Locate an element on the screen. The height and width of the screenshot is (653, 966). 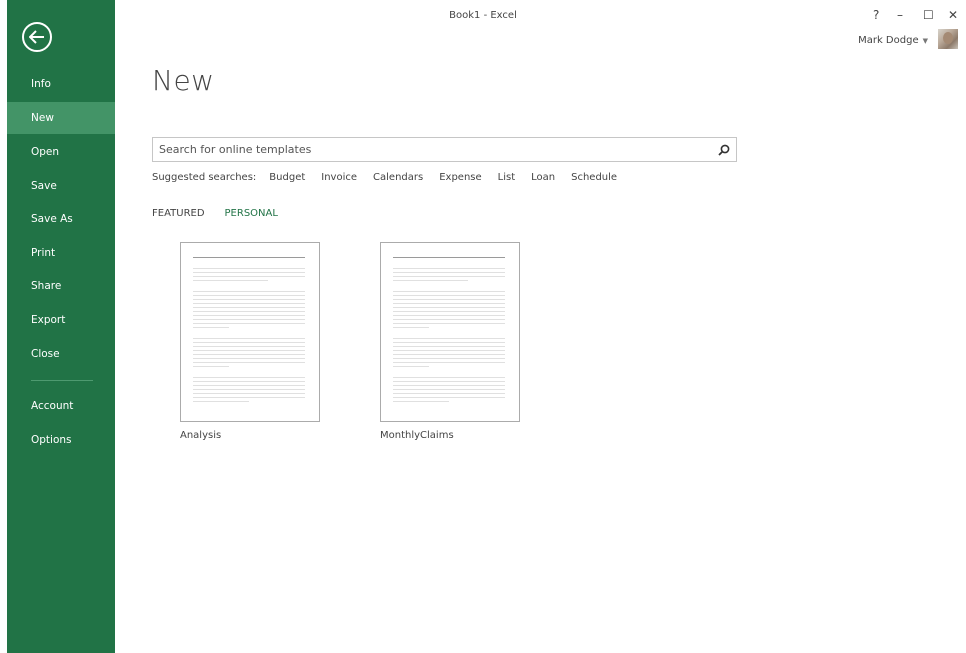
suggested-link-schedule: Schedule is located at coordinates (594, 177).